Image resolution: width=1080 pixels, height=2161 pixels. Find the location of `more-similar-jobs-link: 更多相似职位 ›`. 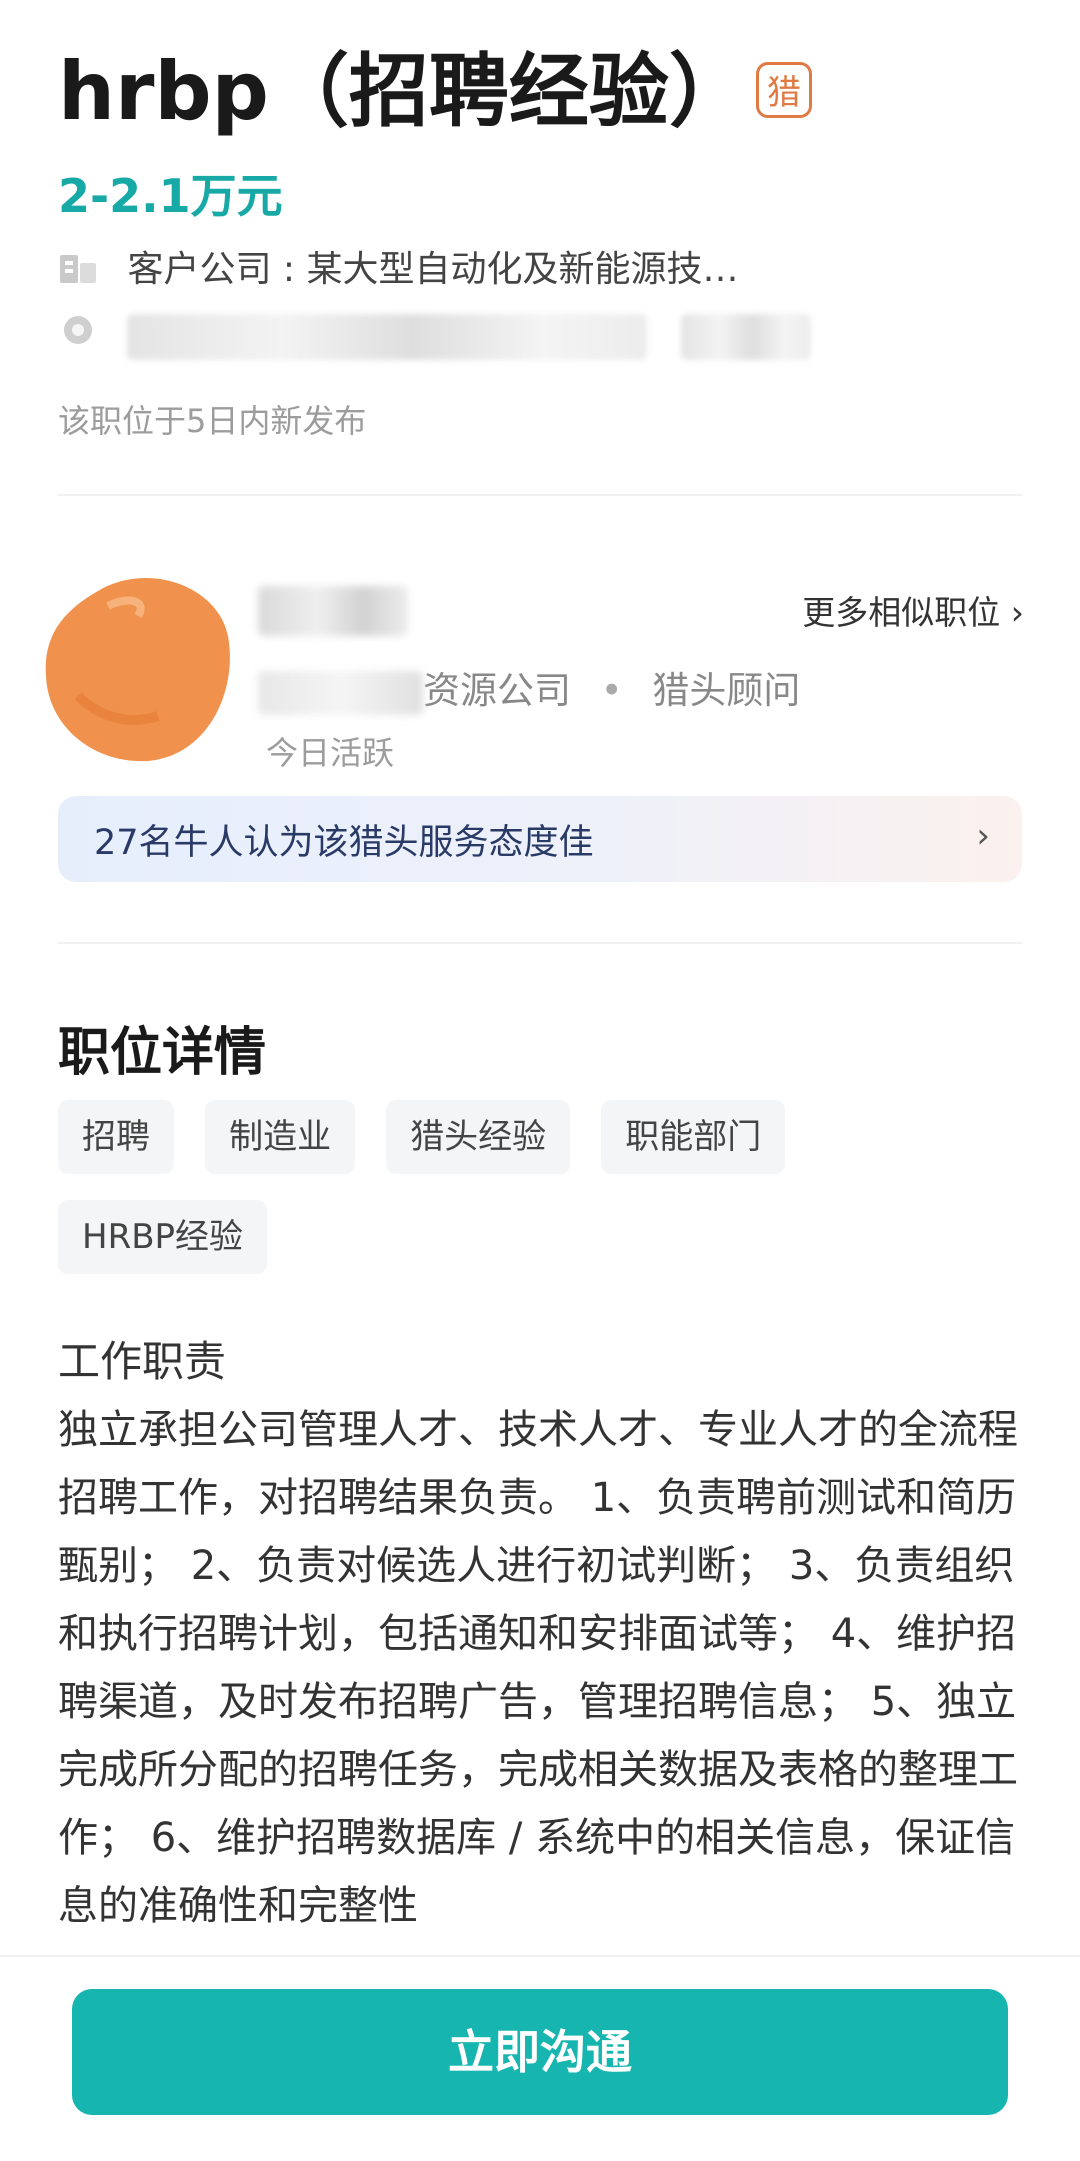

more-similar-jobs-link: 更多相似职位 › is located at coordinates (913, 610).